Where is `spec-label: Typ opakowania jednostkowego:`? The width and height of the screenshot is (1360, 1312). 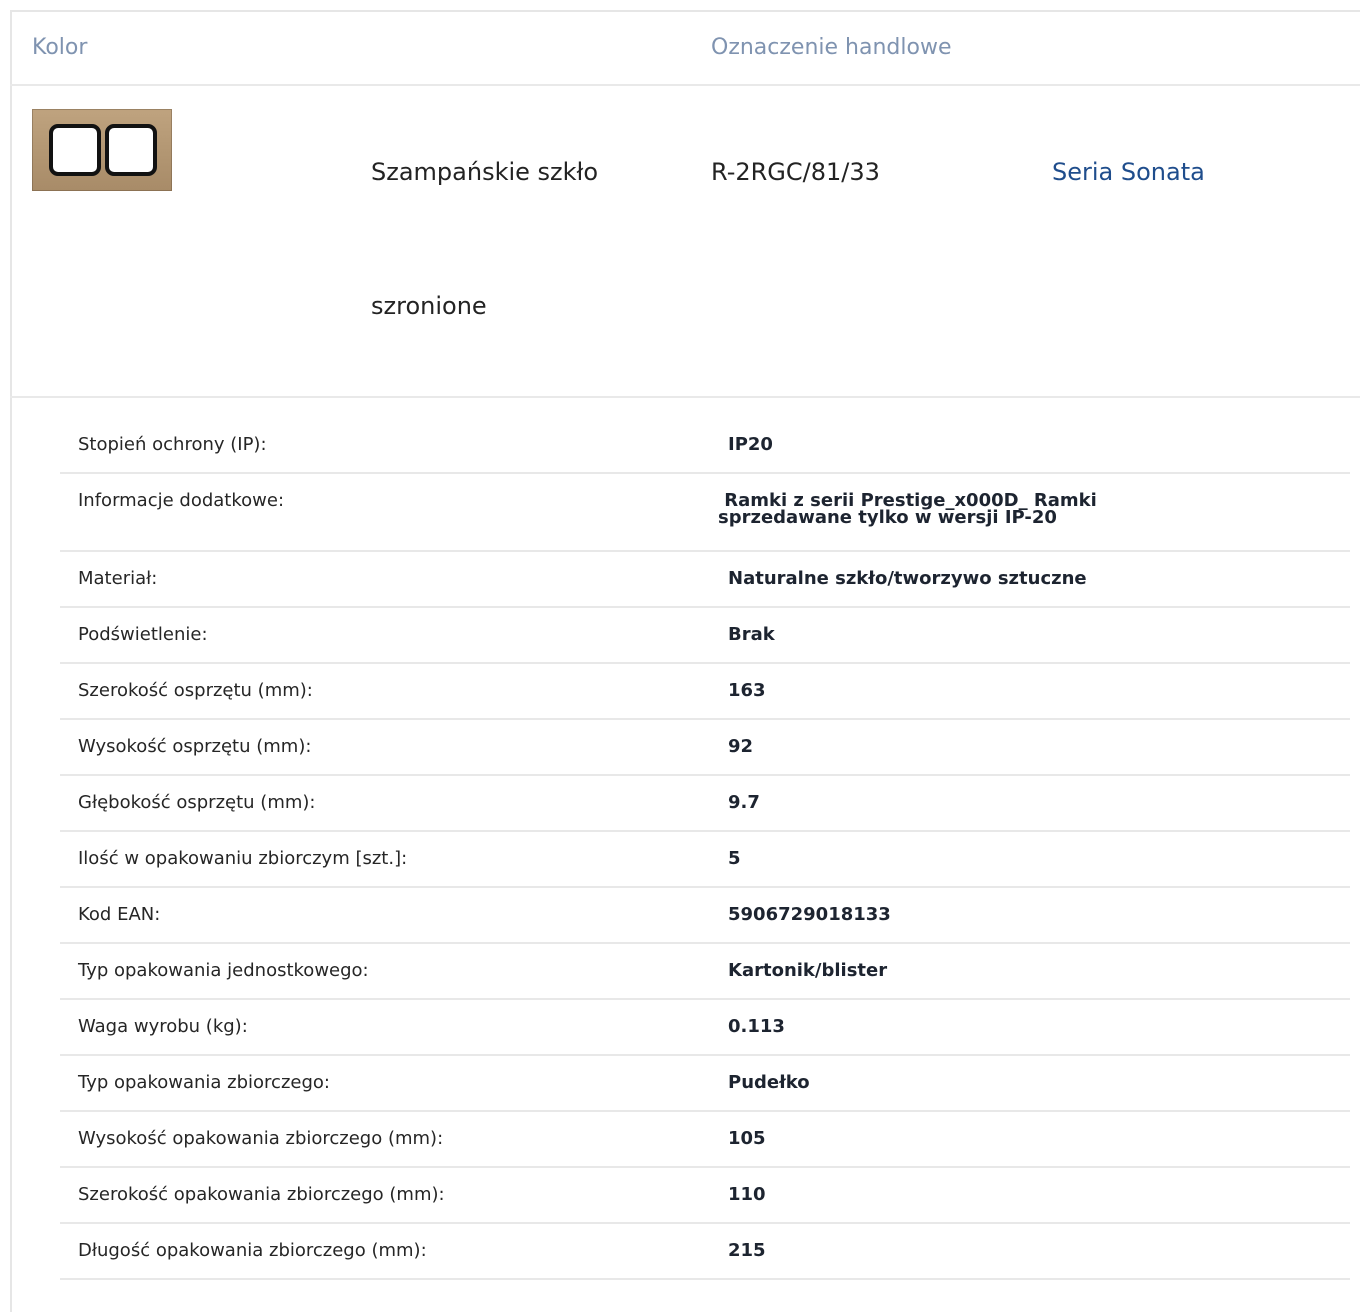
spec-label: Typ opakowania jednostkowego: is located at coordinates (223, 970).